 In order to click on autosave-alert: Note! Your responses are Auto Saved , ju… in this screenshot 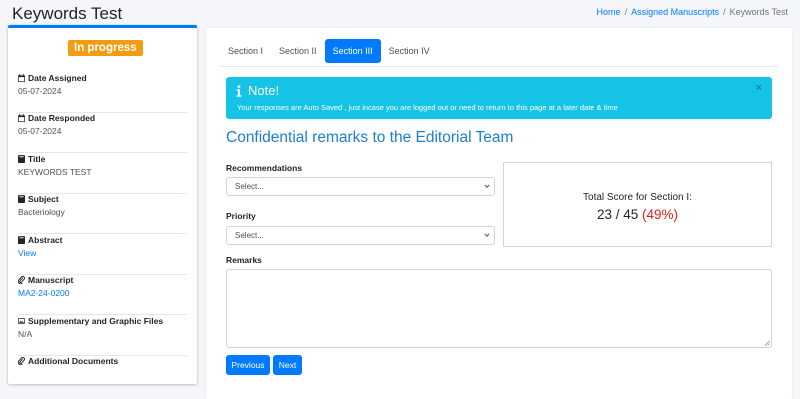, I will do `click(499, 98)`.